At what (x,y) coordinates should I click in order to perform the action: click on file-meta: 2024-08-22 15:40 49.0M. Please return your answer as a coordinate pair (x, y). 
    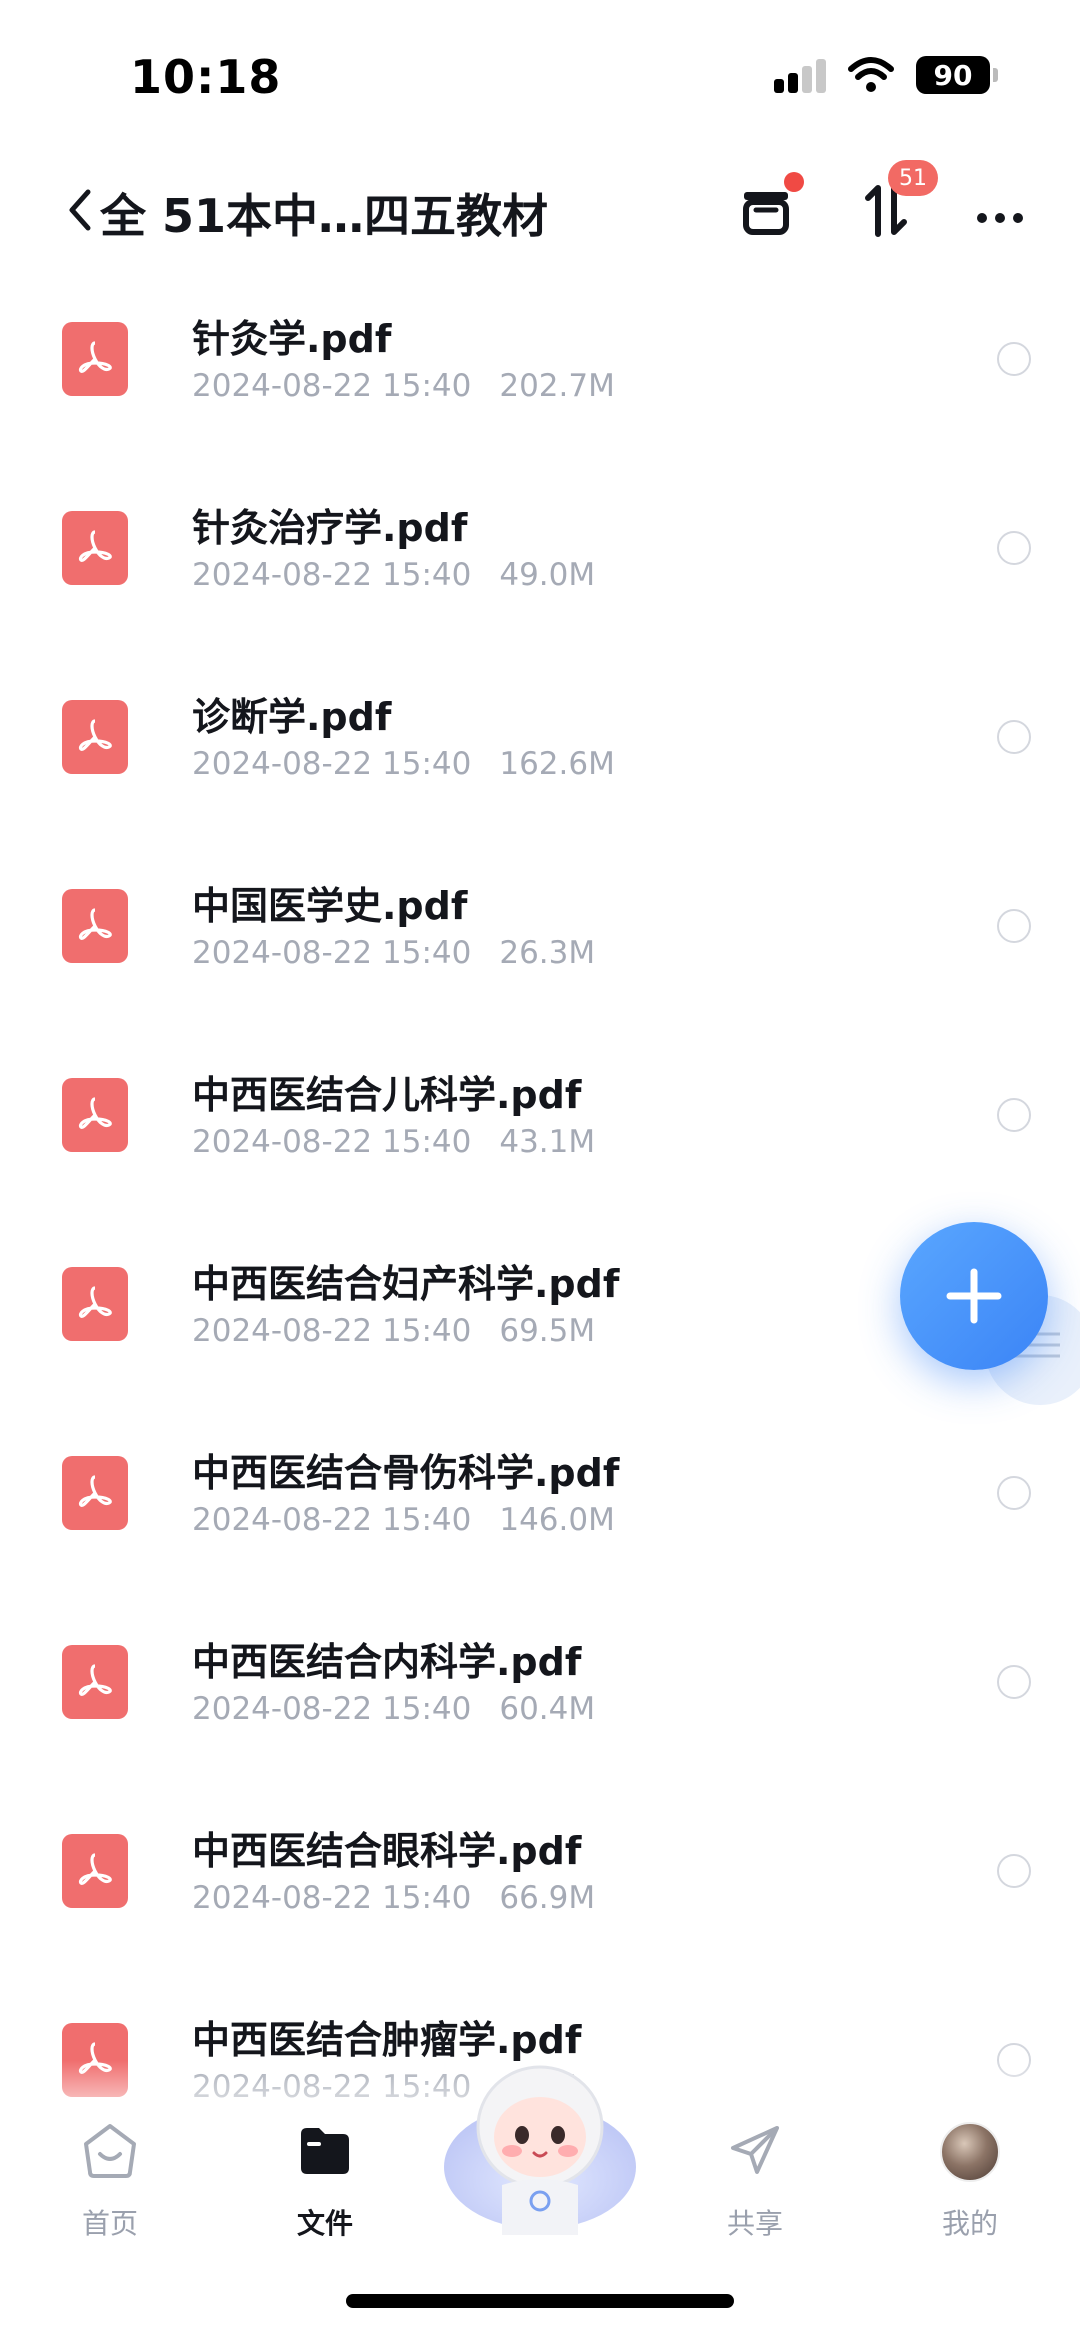
    Looking at the image, I should click on (393, 575).